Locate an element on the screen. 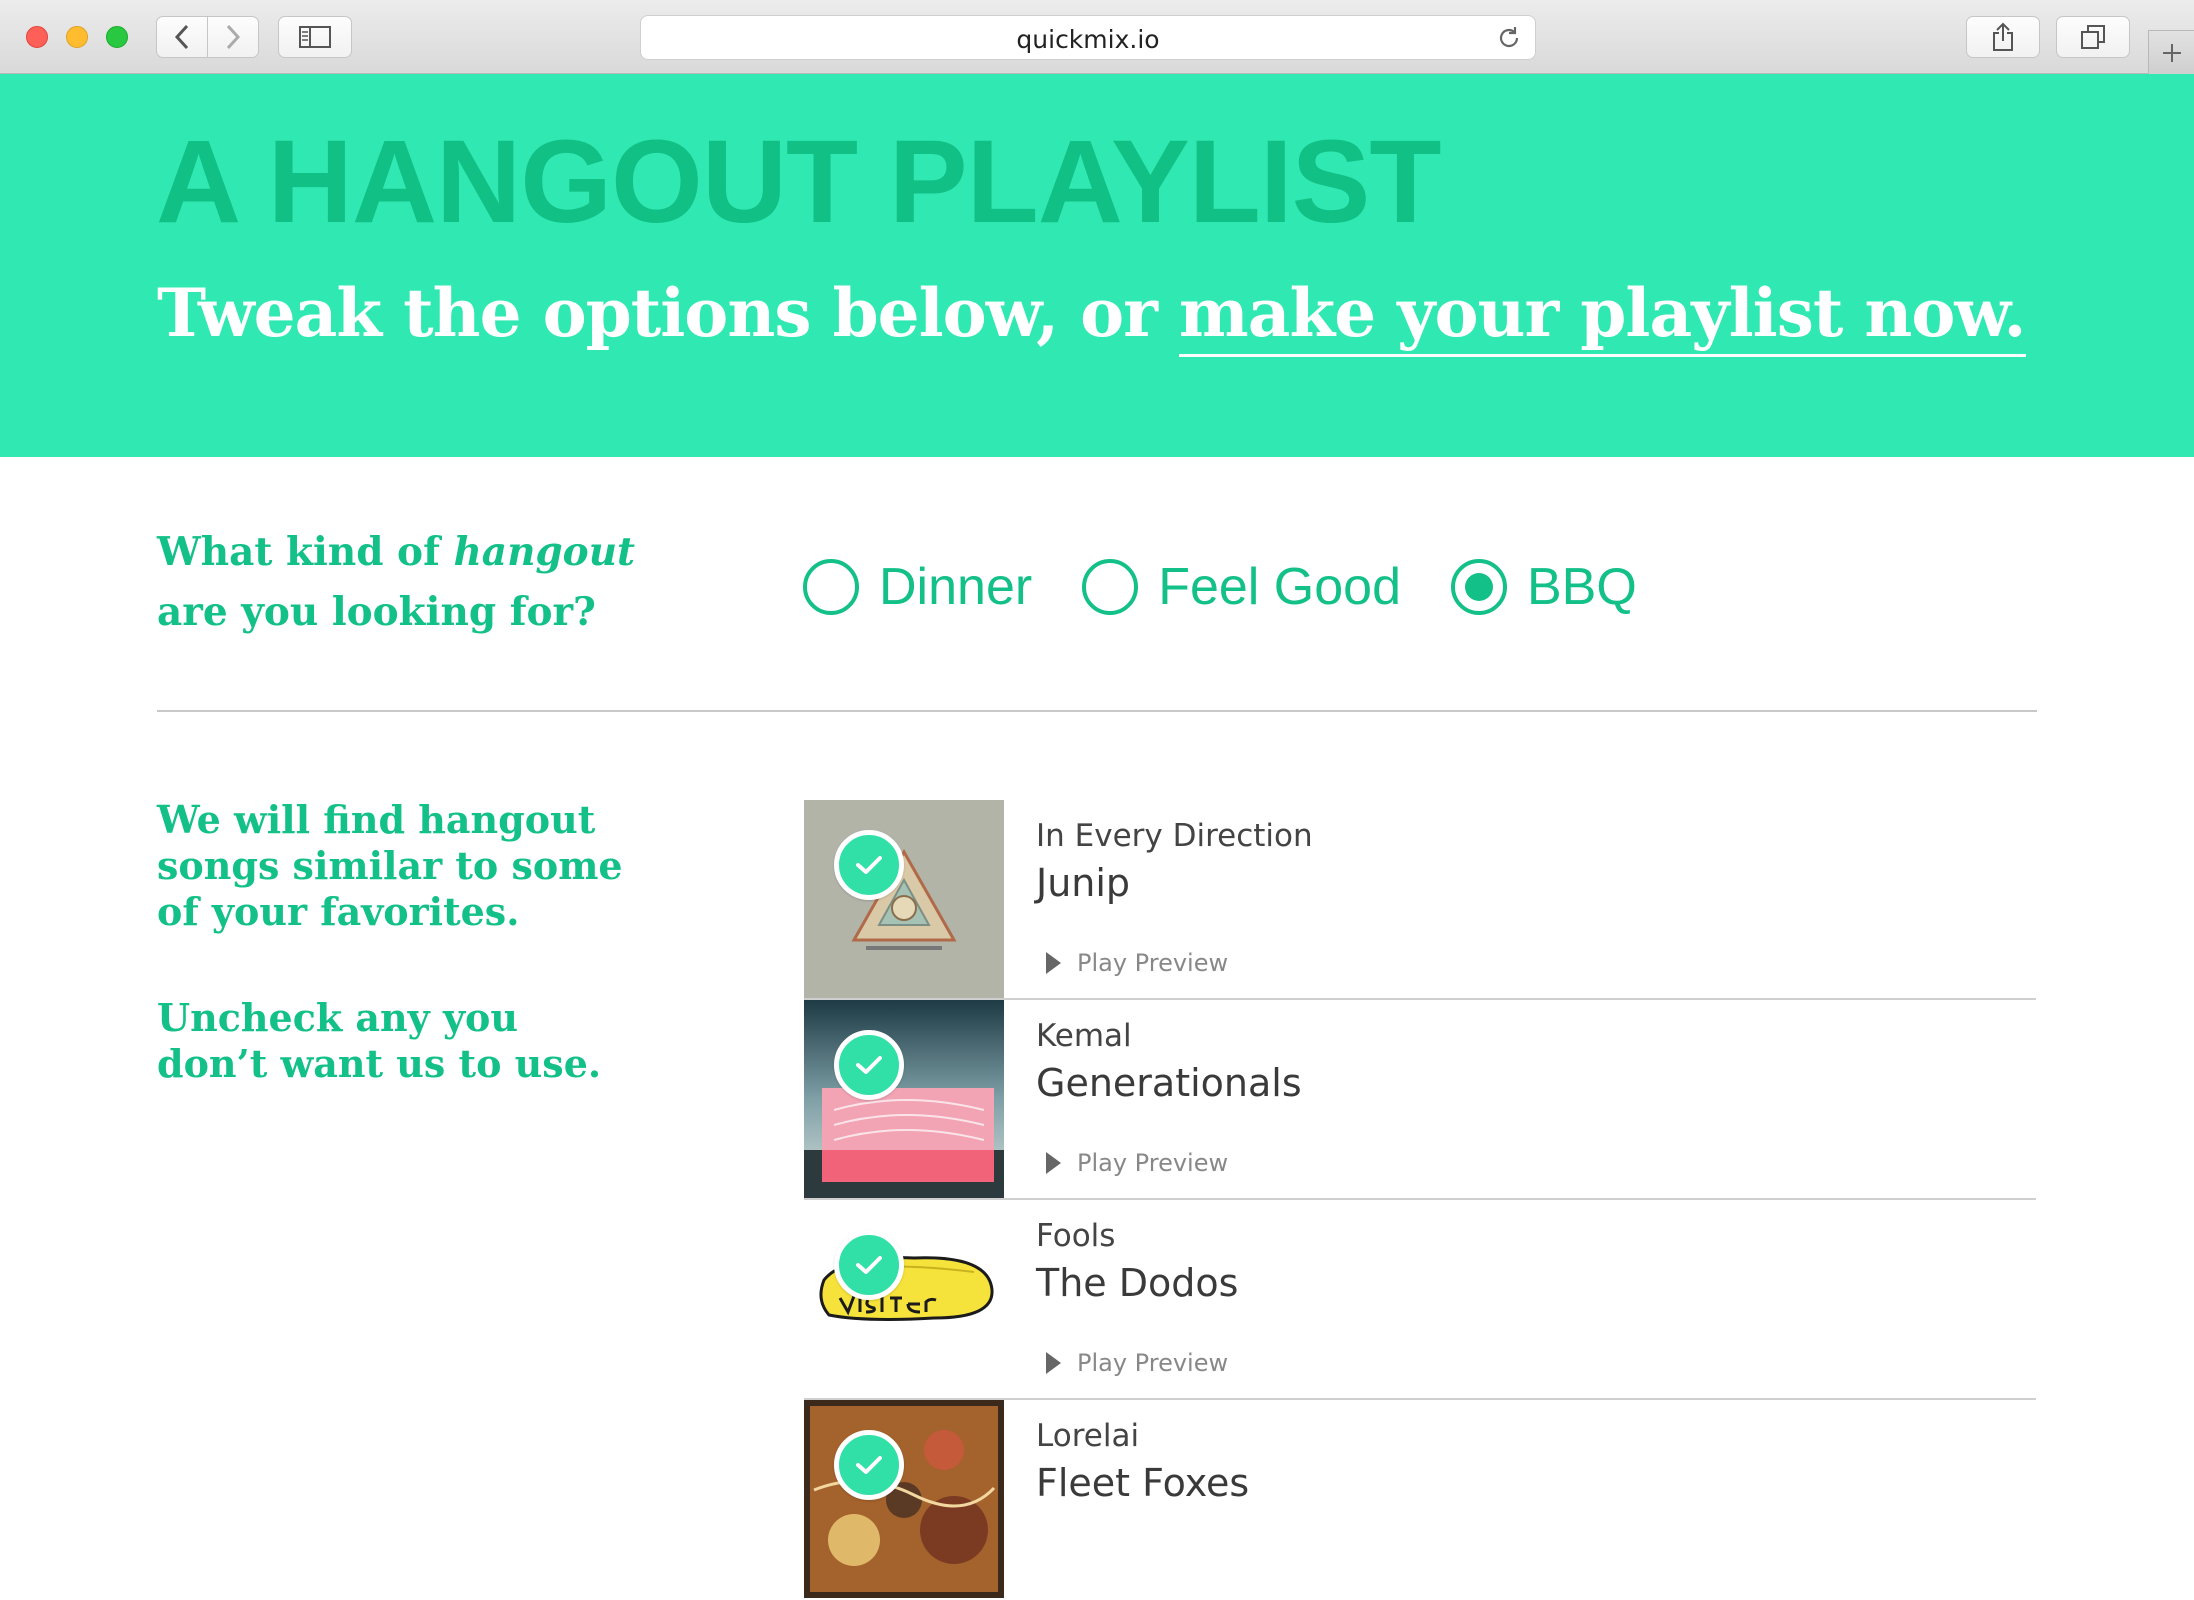  zoom-window-button is located at coordinates (117, 37).